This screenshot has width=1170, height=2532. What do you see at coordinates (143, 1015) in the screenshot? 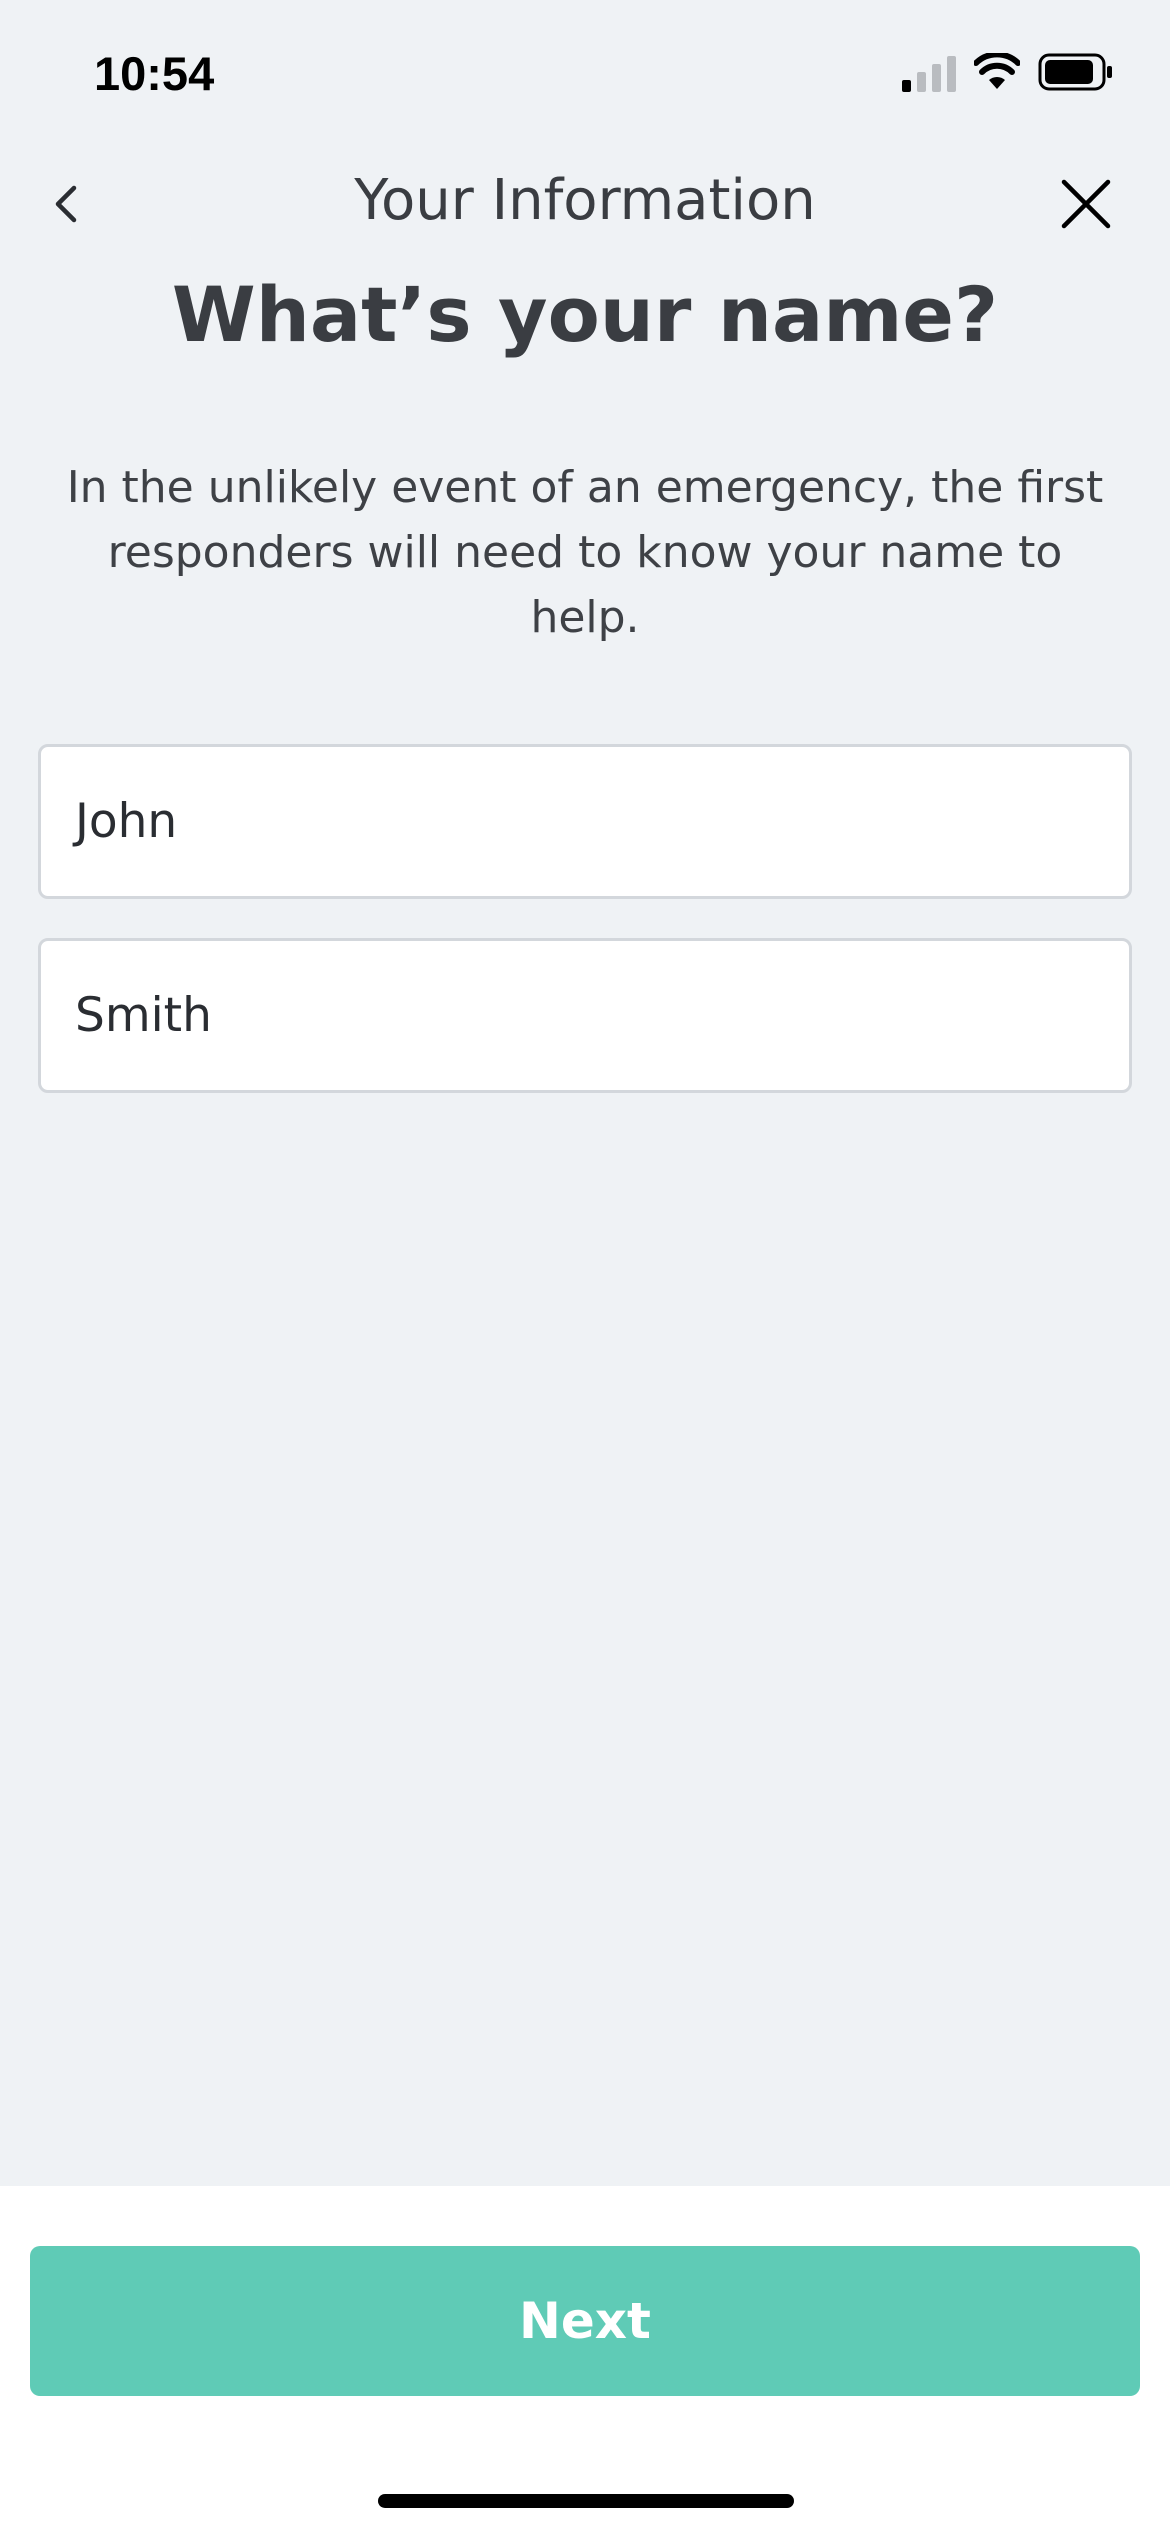
I see `last-name-value: Smith` at bounding box center [143, 1015].